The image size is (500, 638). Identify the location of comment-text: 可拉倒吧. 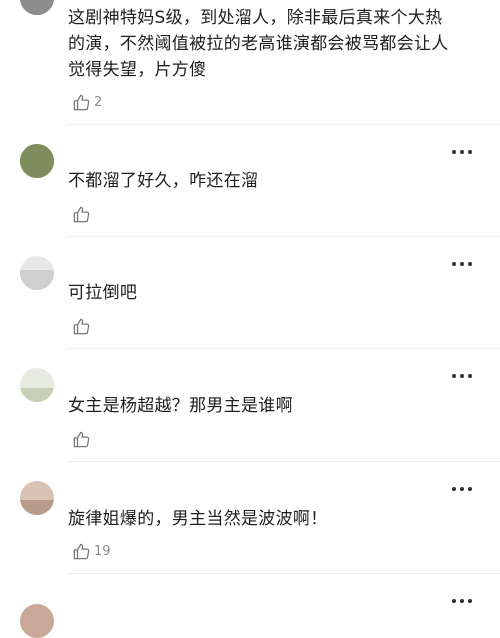
(103, 293).